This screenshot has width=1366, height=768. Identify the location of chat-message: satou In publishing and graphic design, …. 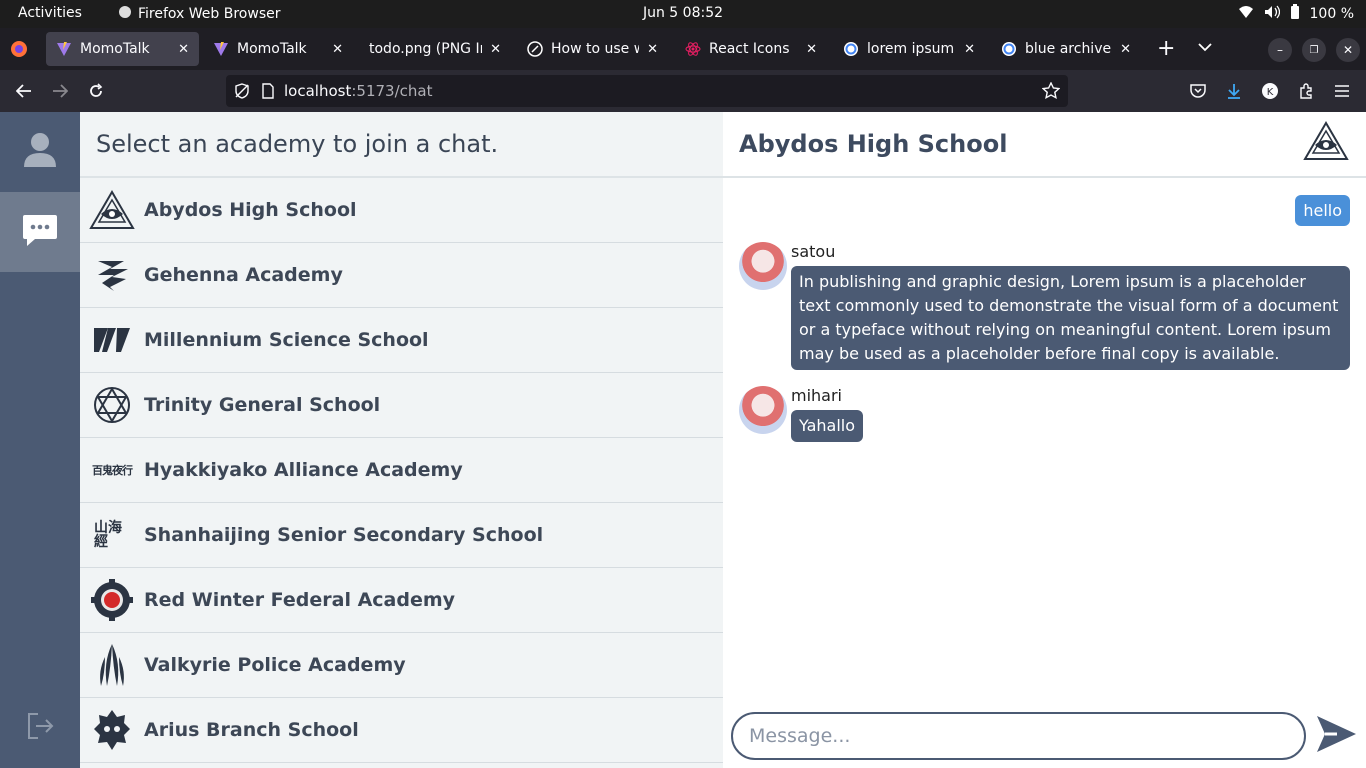
(1044, 307).